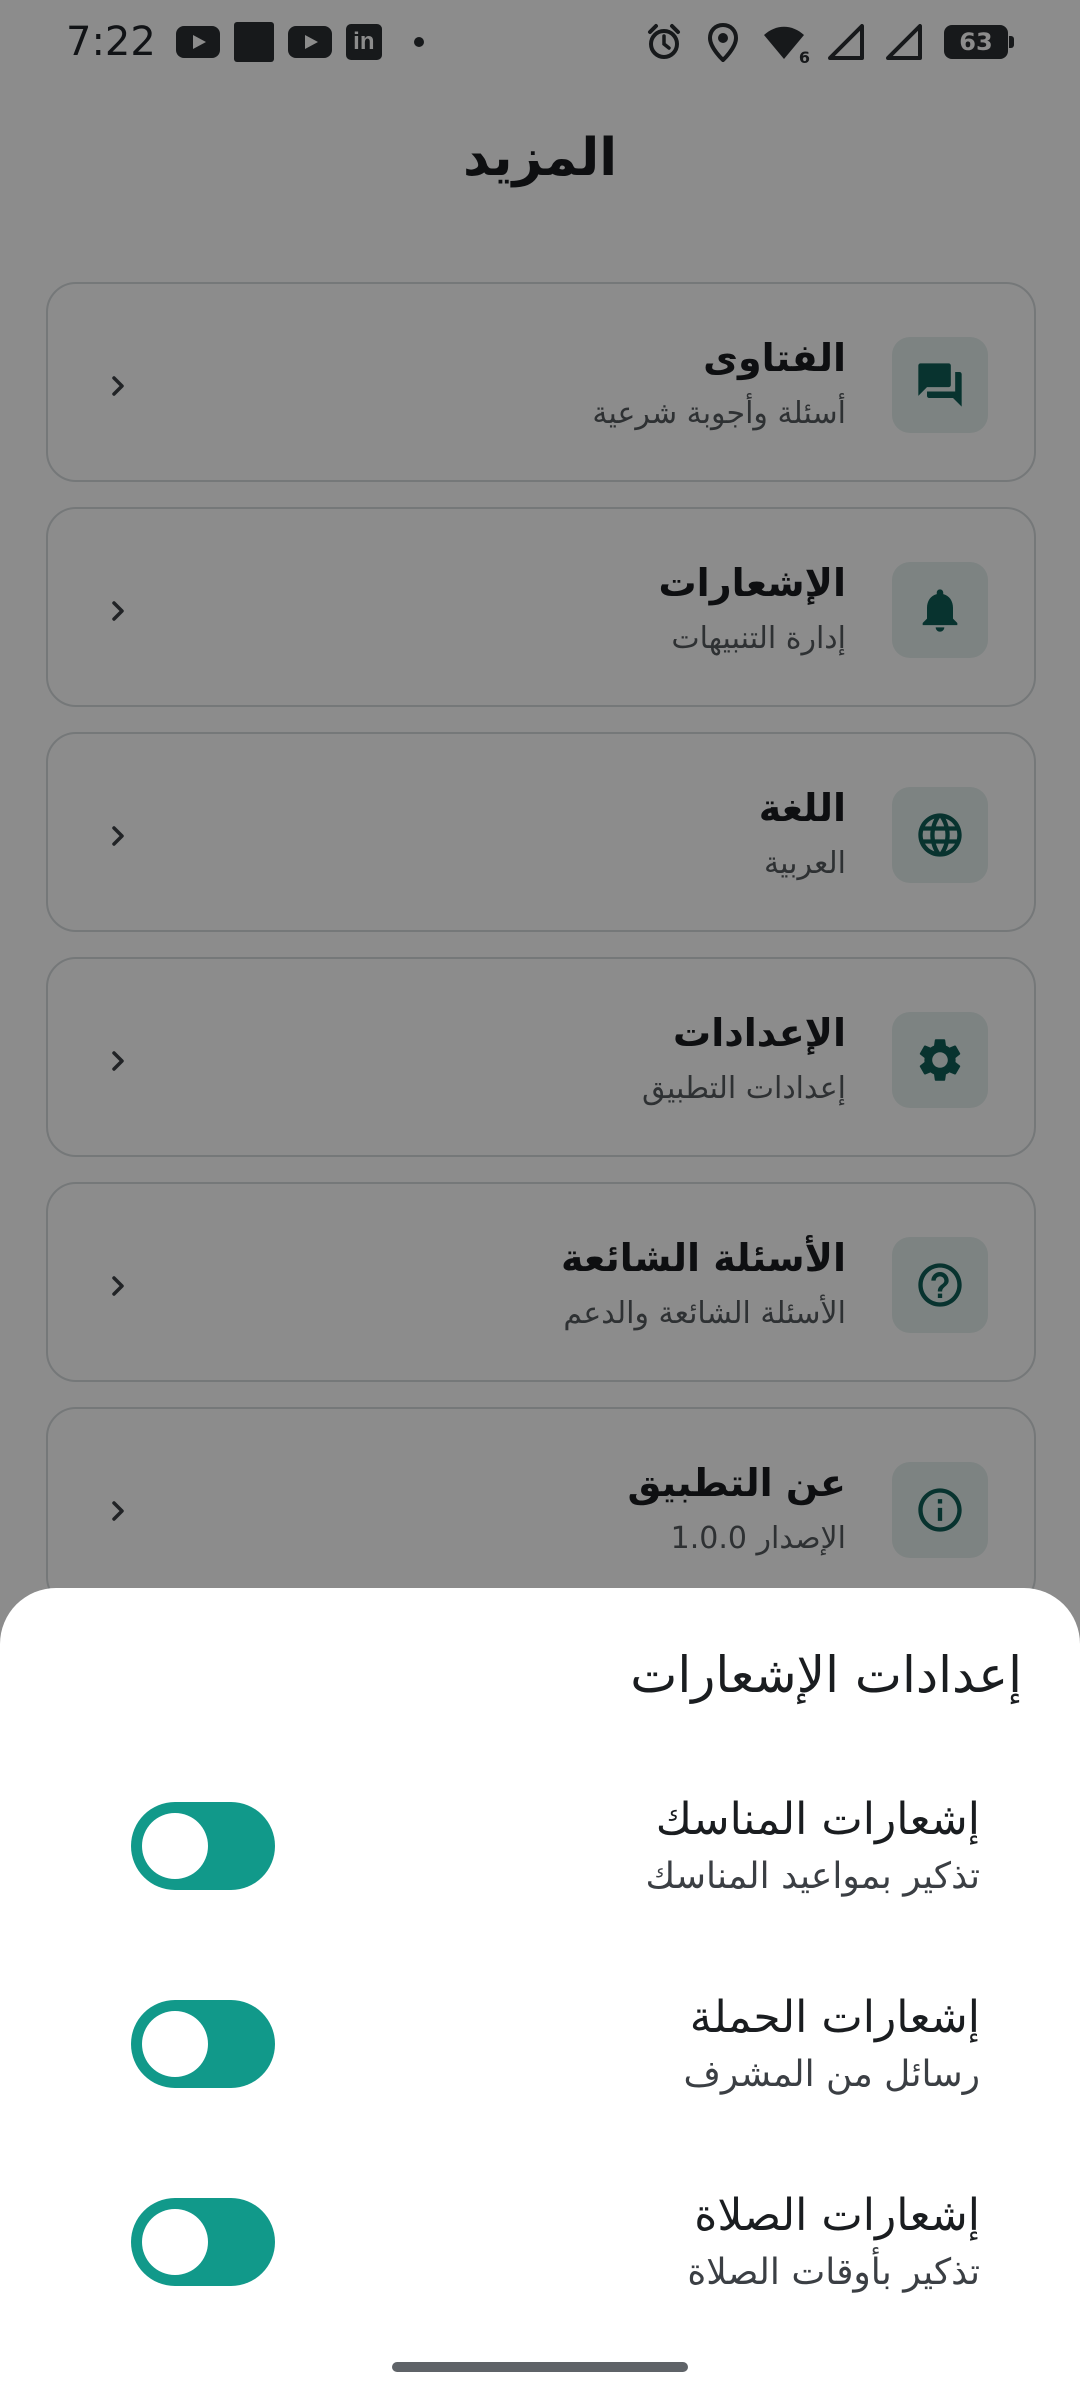 This screenshot has height=2400, width=1080. Describe the element at coordinates (837, 2215) in the screenshot. I see `setting-title: إشعارات الصلاة` at that location.